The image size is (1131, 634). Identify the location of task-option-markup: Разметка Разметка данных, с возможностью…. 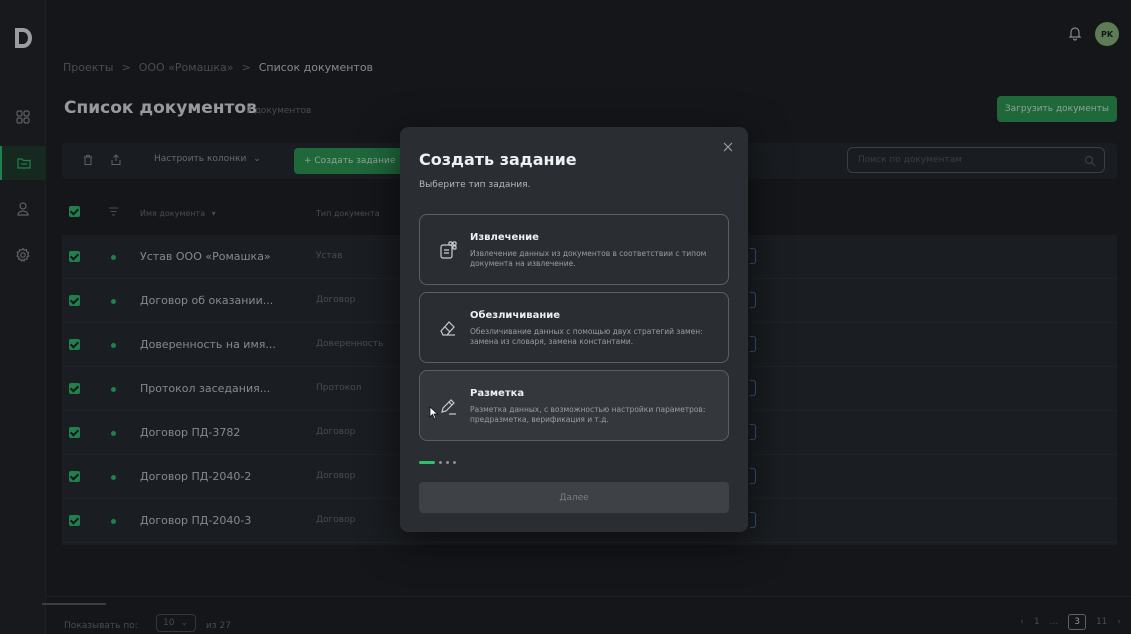
(574, 405).